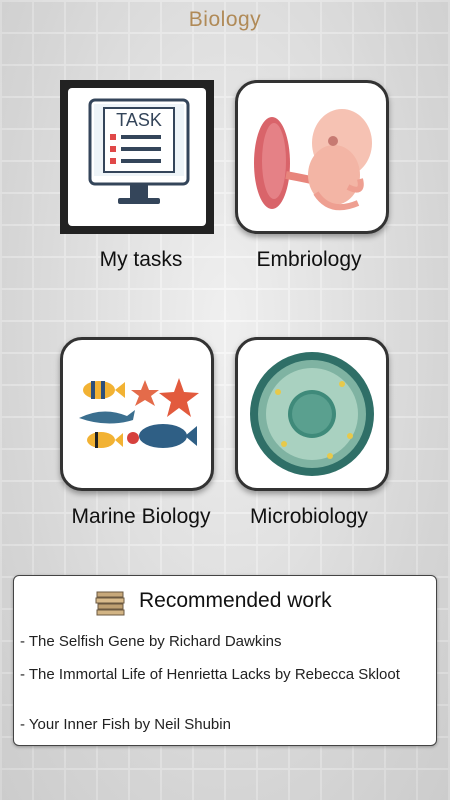 The height and width of the screenshot is (800, 450). I want to click on marine-biology-tile, so click(137, 414).